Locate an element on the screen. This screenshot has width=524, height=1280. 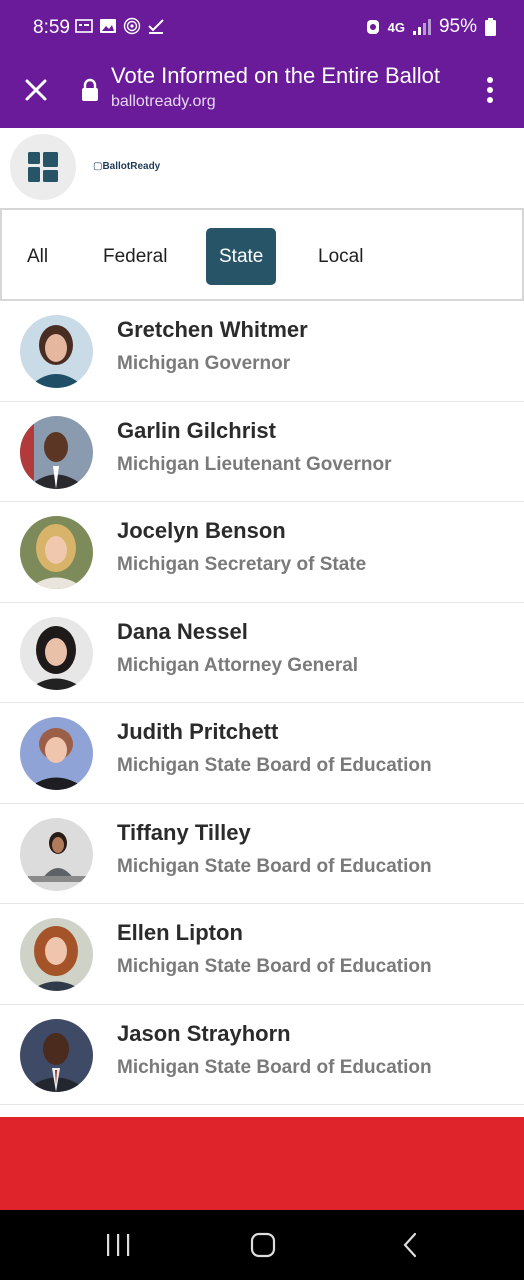
status-right: 4G 95% is located at coordinates (431, 27).